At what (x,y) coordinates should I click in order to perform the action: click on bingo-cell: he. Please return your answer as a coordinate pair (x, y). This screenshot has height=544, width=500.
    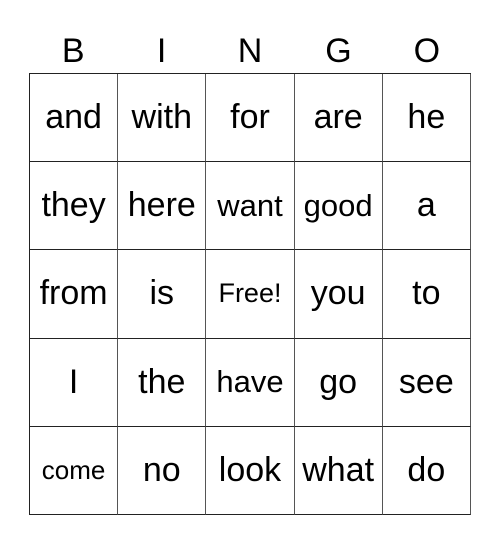
    Looking at the image, I should click on (426, 118).